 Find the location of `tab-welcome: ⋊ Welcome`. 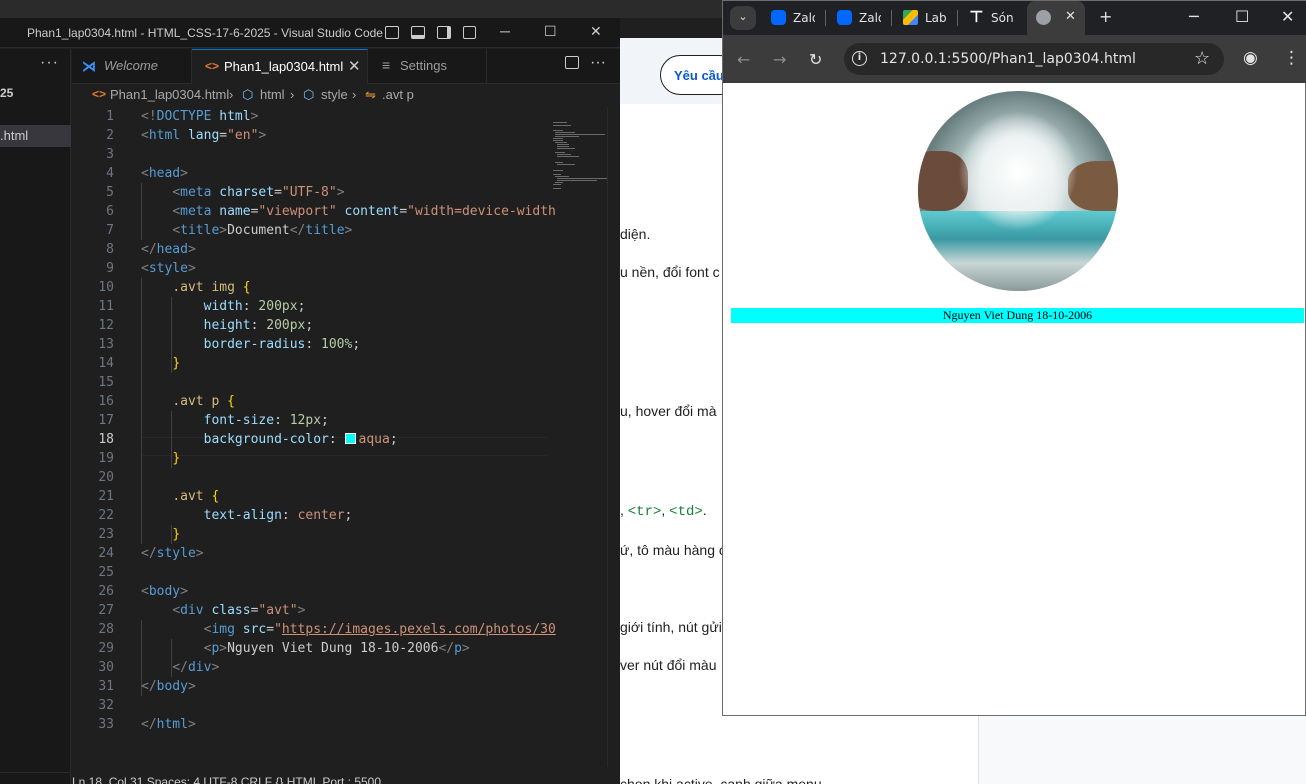

tab-welcome: ⋊ Welcome is located at coordinates (132, 66).